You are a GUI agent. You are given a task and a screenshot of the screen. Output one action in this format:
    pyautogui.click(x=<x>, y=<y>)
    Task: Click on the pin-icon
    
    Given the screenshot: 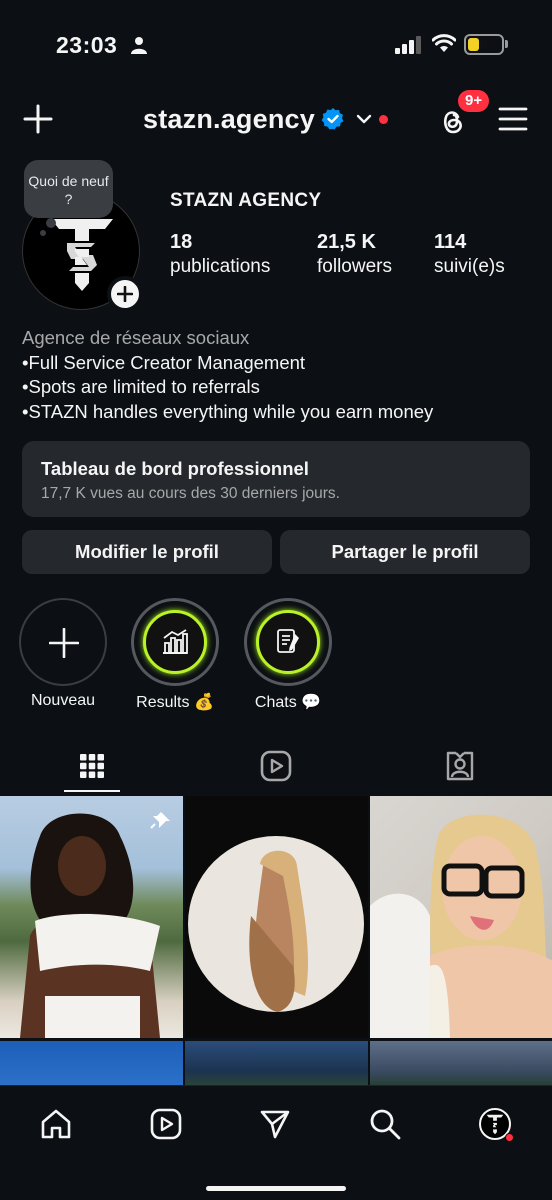 What is the action you would take?
    pyautogui.click(x=160, y=819)
    